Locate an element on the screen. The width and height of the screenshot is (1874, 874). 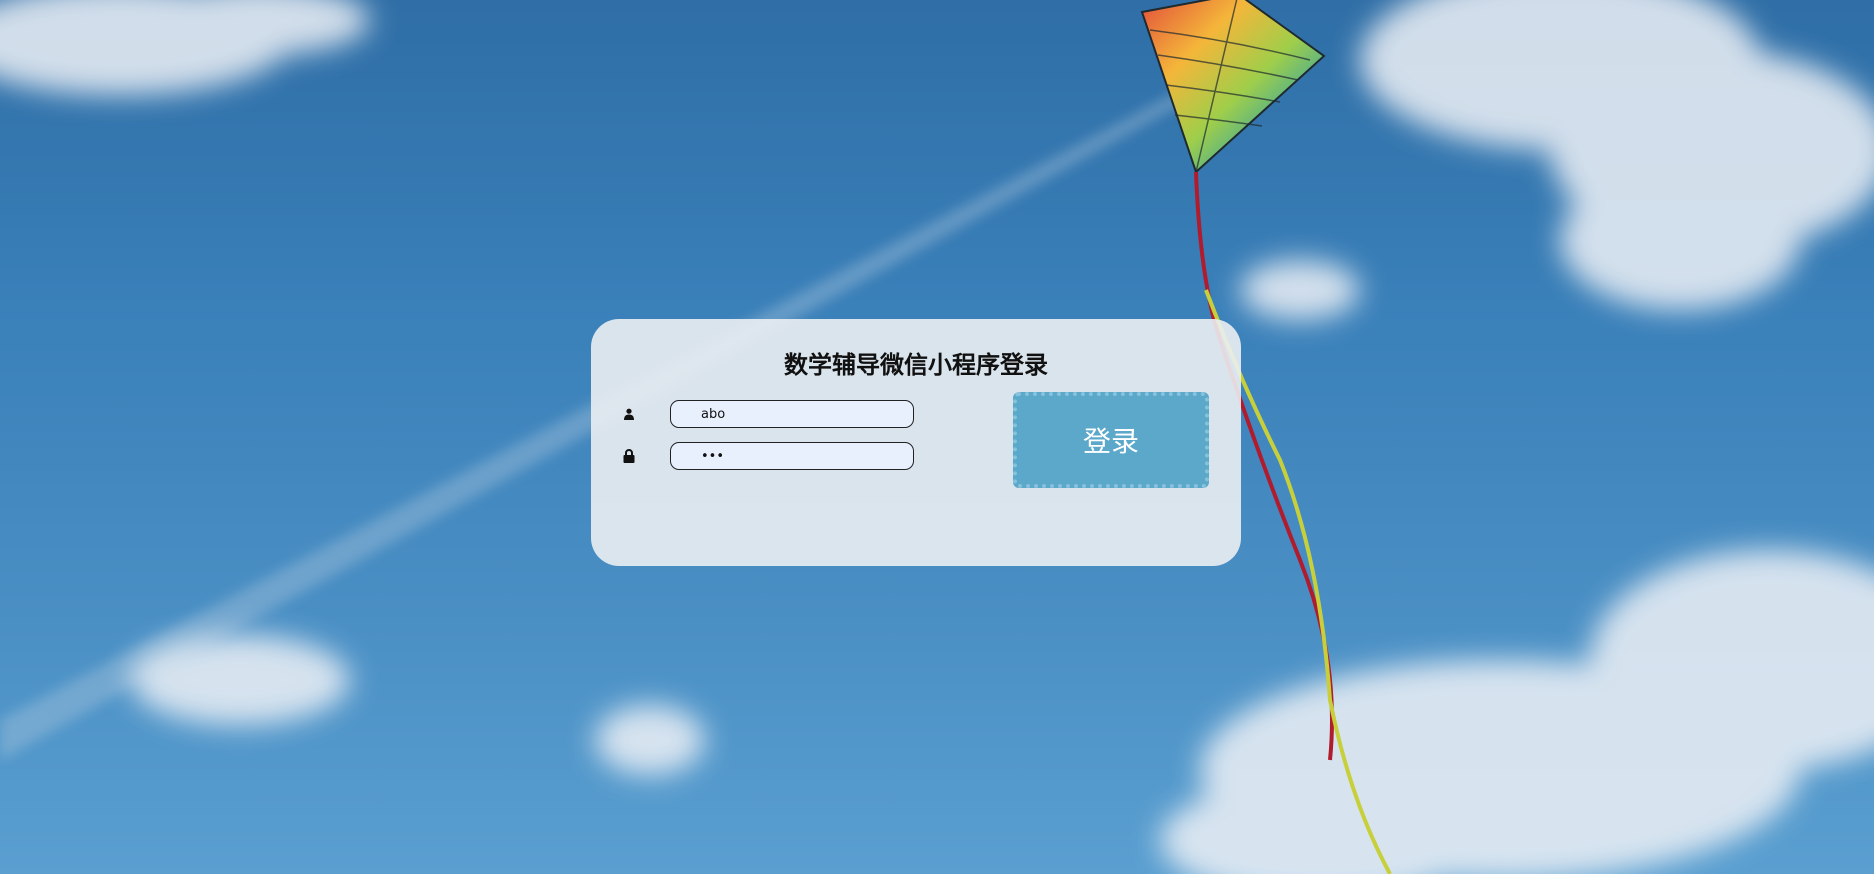
login-button: 登录 is located at coordinates (1111, 440).